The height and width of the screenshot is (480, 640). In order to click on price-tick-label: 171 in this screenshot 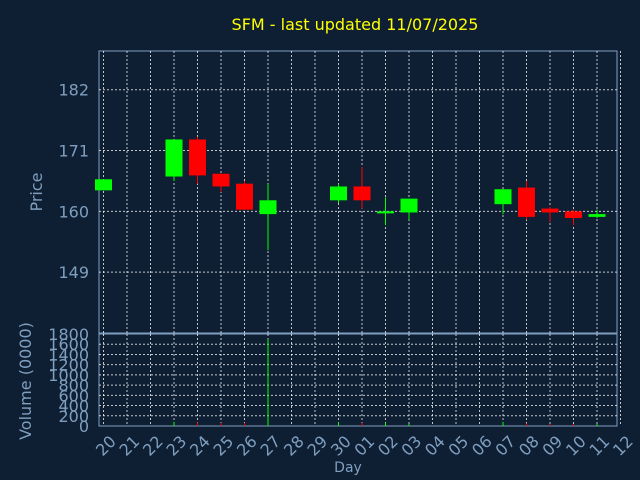, I will do `click(73, 151)`.